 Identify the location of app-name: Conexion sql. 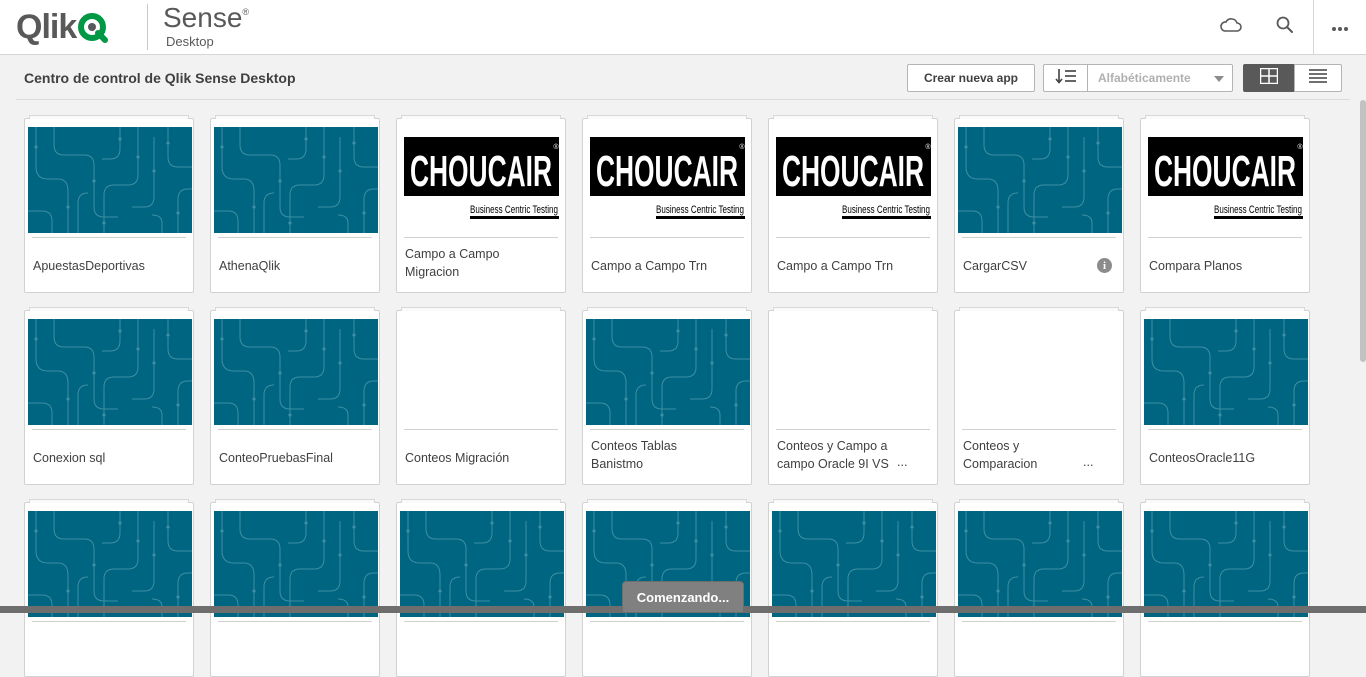
(69, 458).